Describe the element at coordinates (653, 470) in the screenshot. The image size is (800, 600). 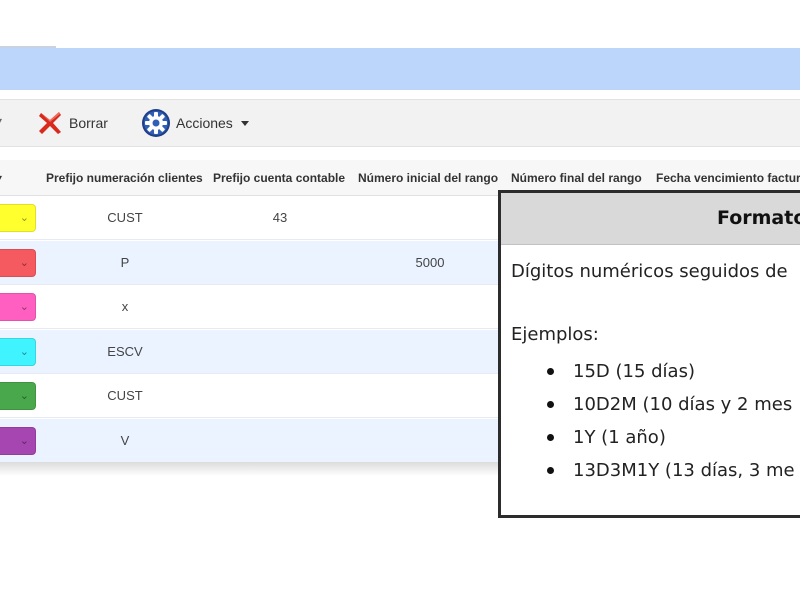
I see `tooltip-example-item: 13D3M1Y (13 días, 3 me` at that location.